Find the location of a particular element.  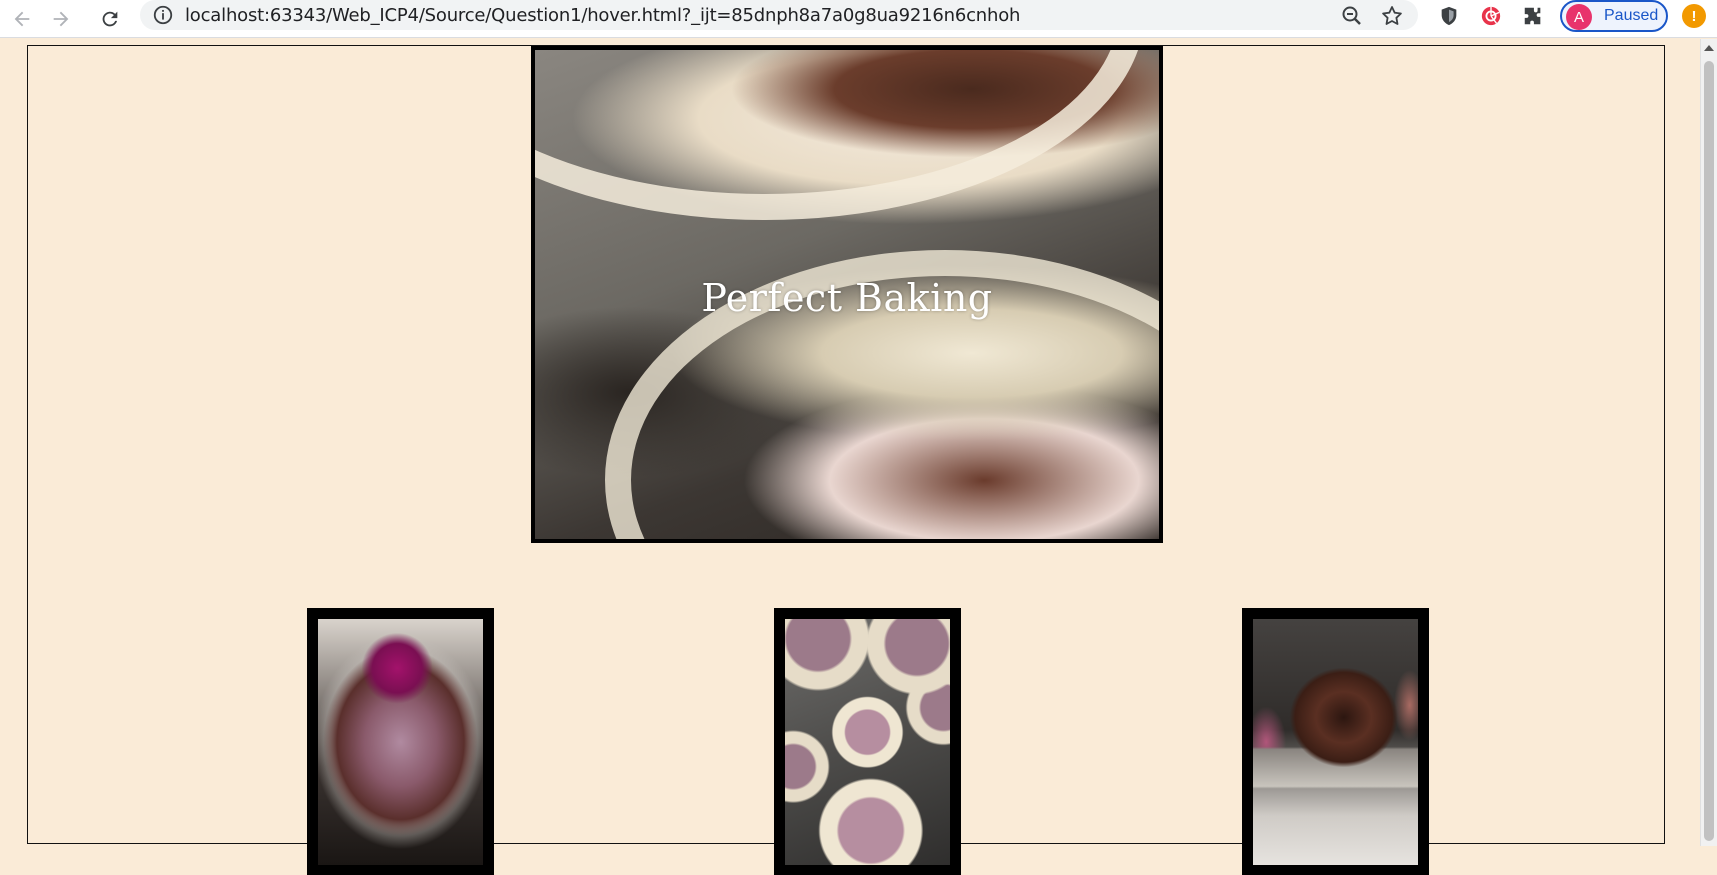

scroll-up-arrow-icon is located at coordinates (1709, 48).